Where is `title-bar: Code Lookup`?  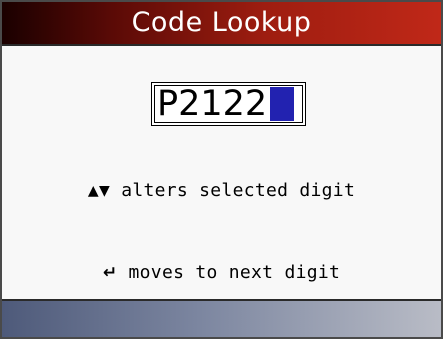
title-bar: Code Lookup is located at coordinates (221, 24).